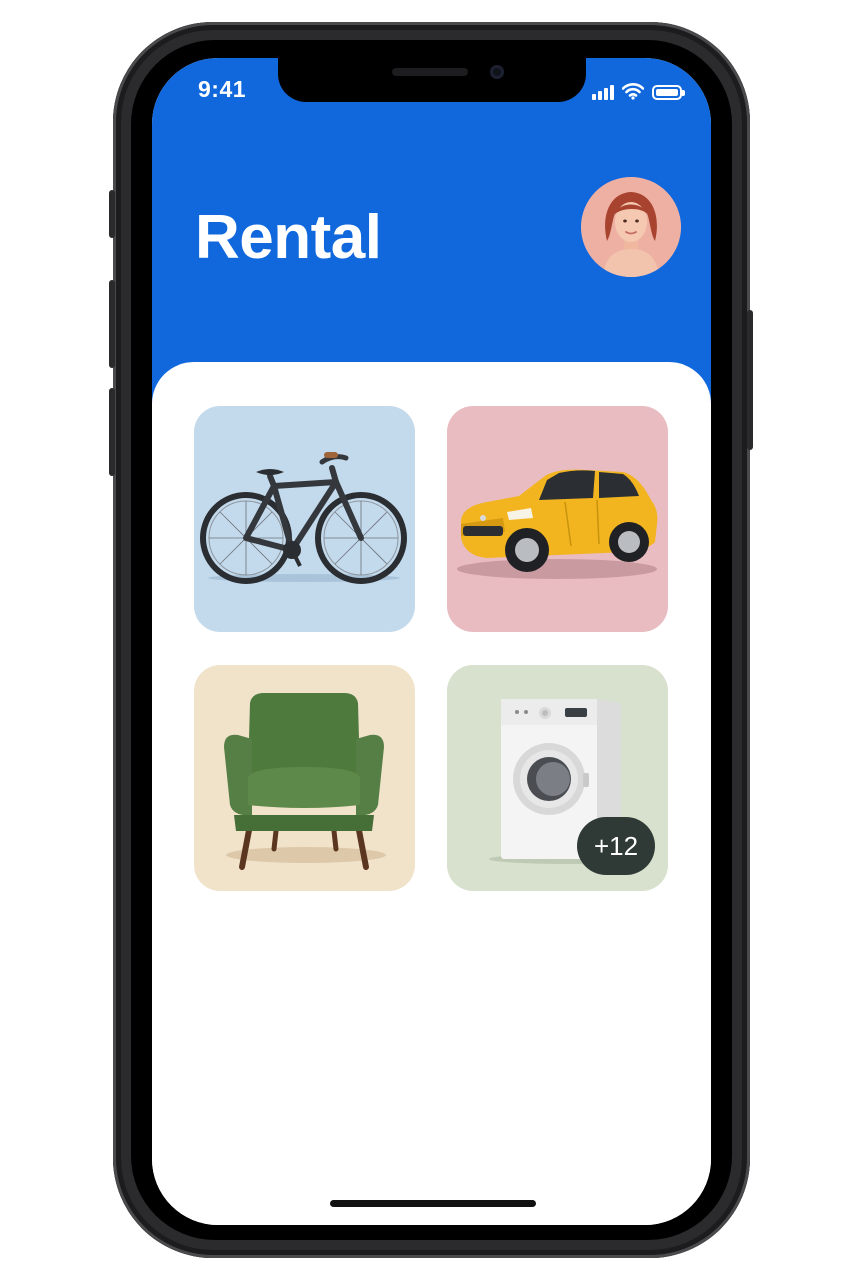  What do you see at coordinates (112, 432) in the screenshot?
I see `volume-down-button` at bounding box center [112, 432].